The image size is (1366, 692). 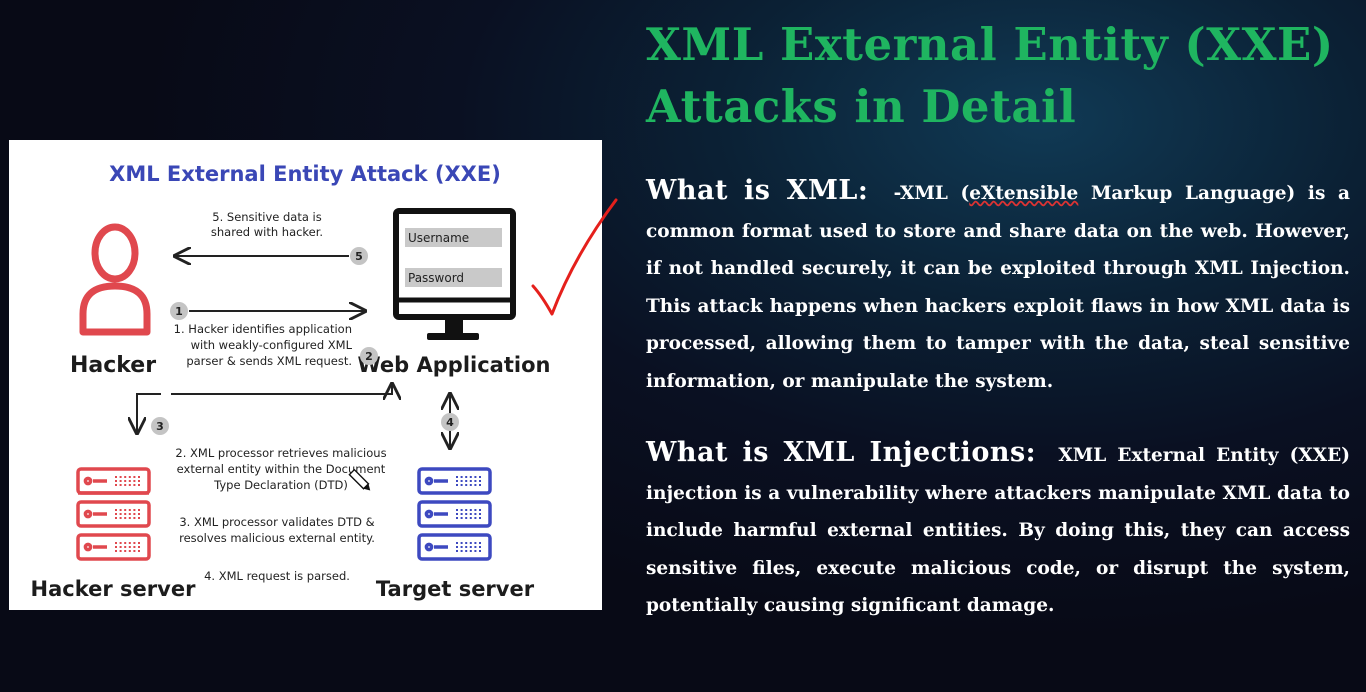 I want to click on step-2-text-line-3: Type Declaration (DTD), so click(x=280, y=485).